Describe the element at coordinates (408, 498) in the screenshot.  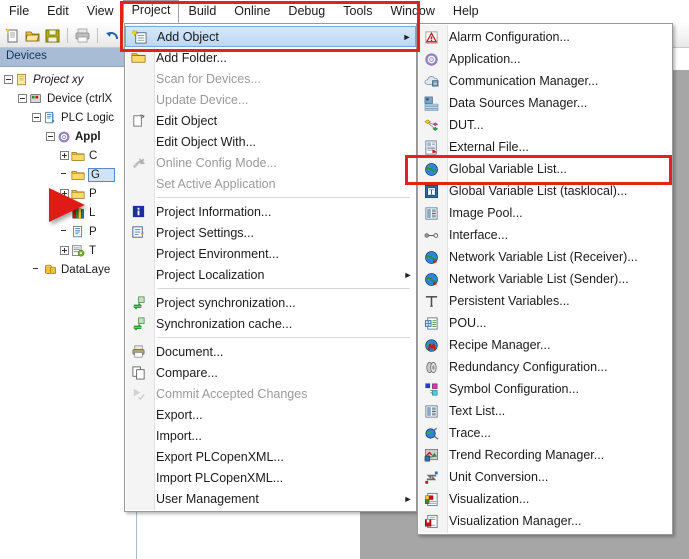
I see `submenu-arrow-icon: ►` at that location.